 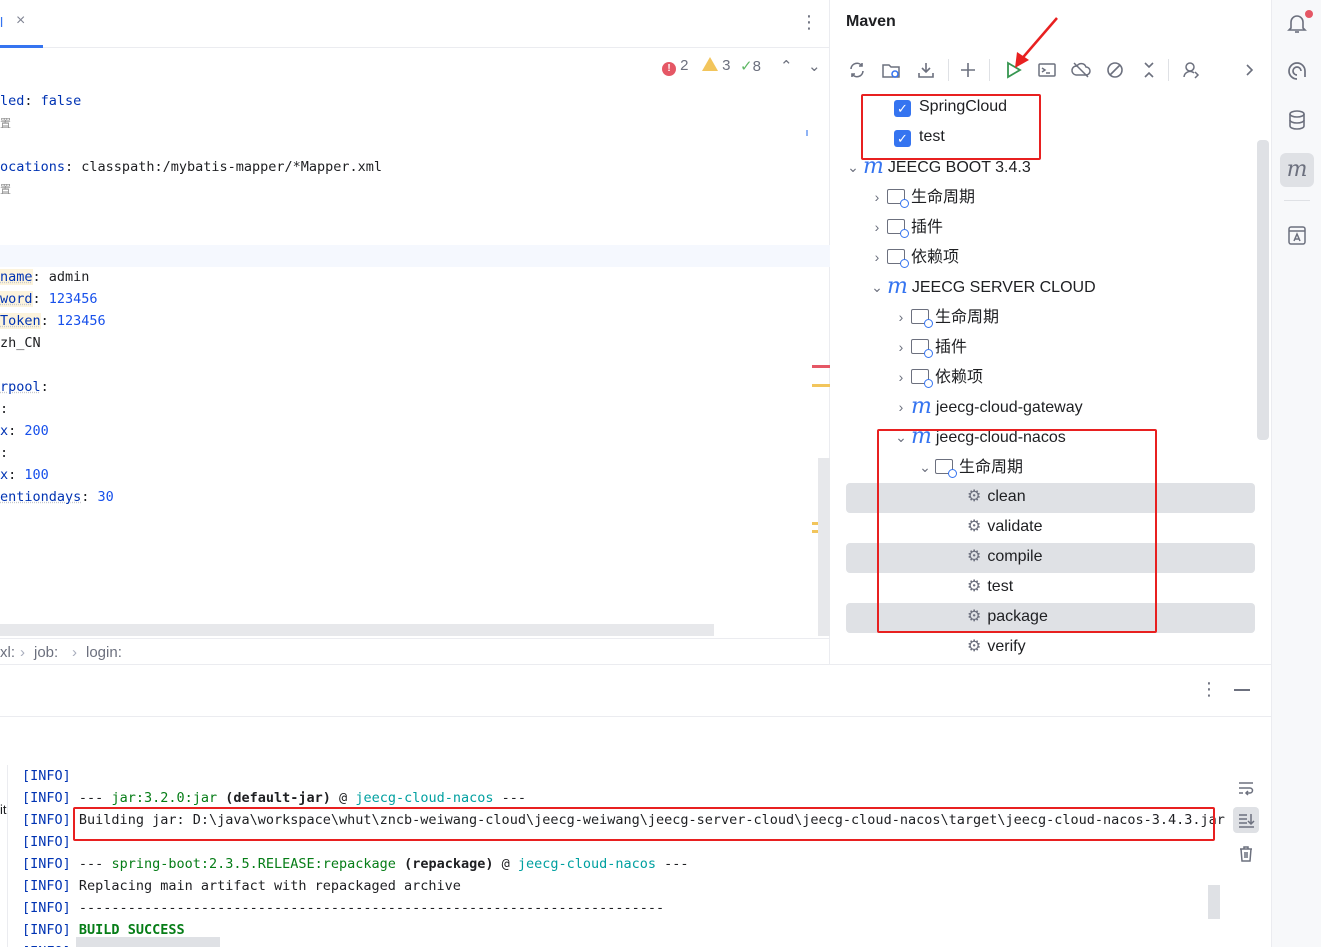 I want to click on offline-icon, so click(x=1081, y=70).